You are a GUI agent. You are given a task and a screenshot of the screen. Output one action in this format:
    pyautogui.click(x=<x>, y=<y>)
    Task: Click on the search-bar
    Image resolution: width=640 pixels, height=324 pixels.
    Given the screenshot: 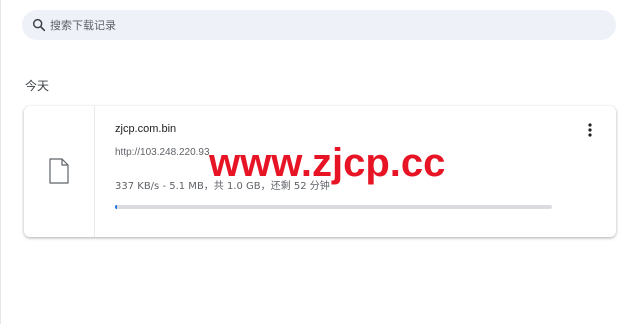 What is the action you would take?
    pyautogui.click(x=319, y=25)
    